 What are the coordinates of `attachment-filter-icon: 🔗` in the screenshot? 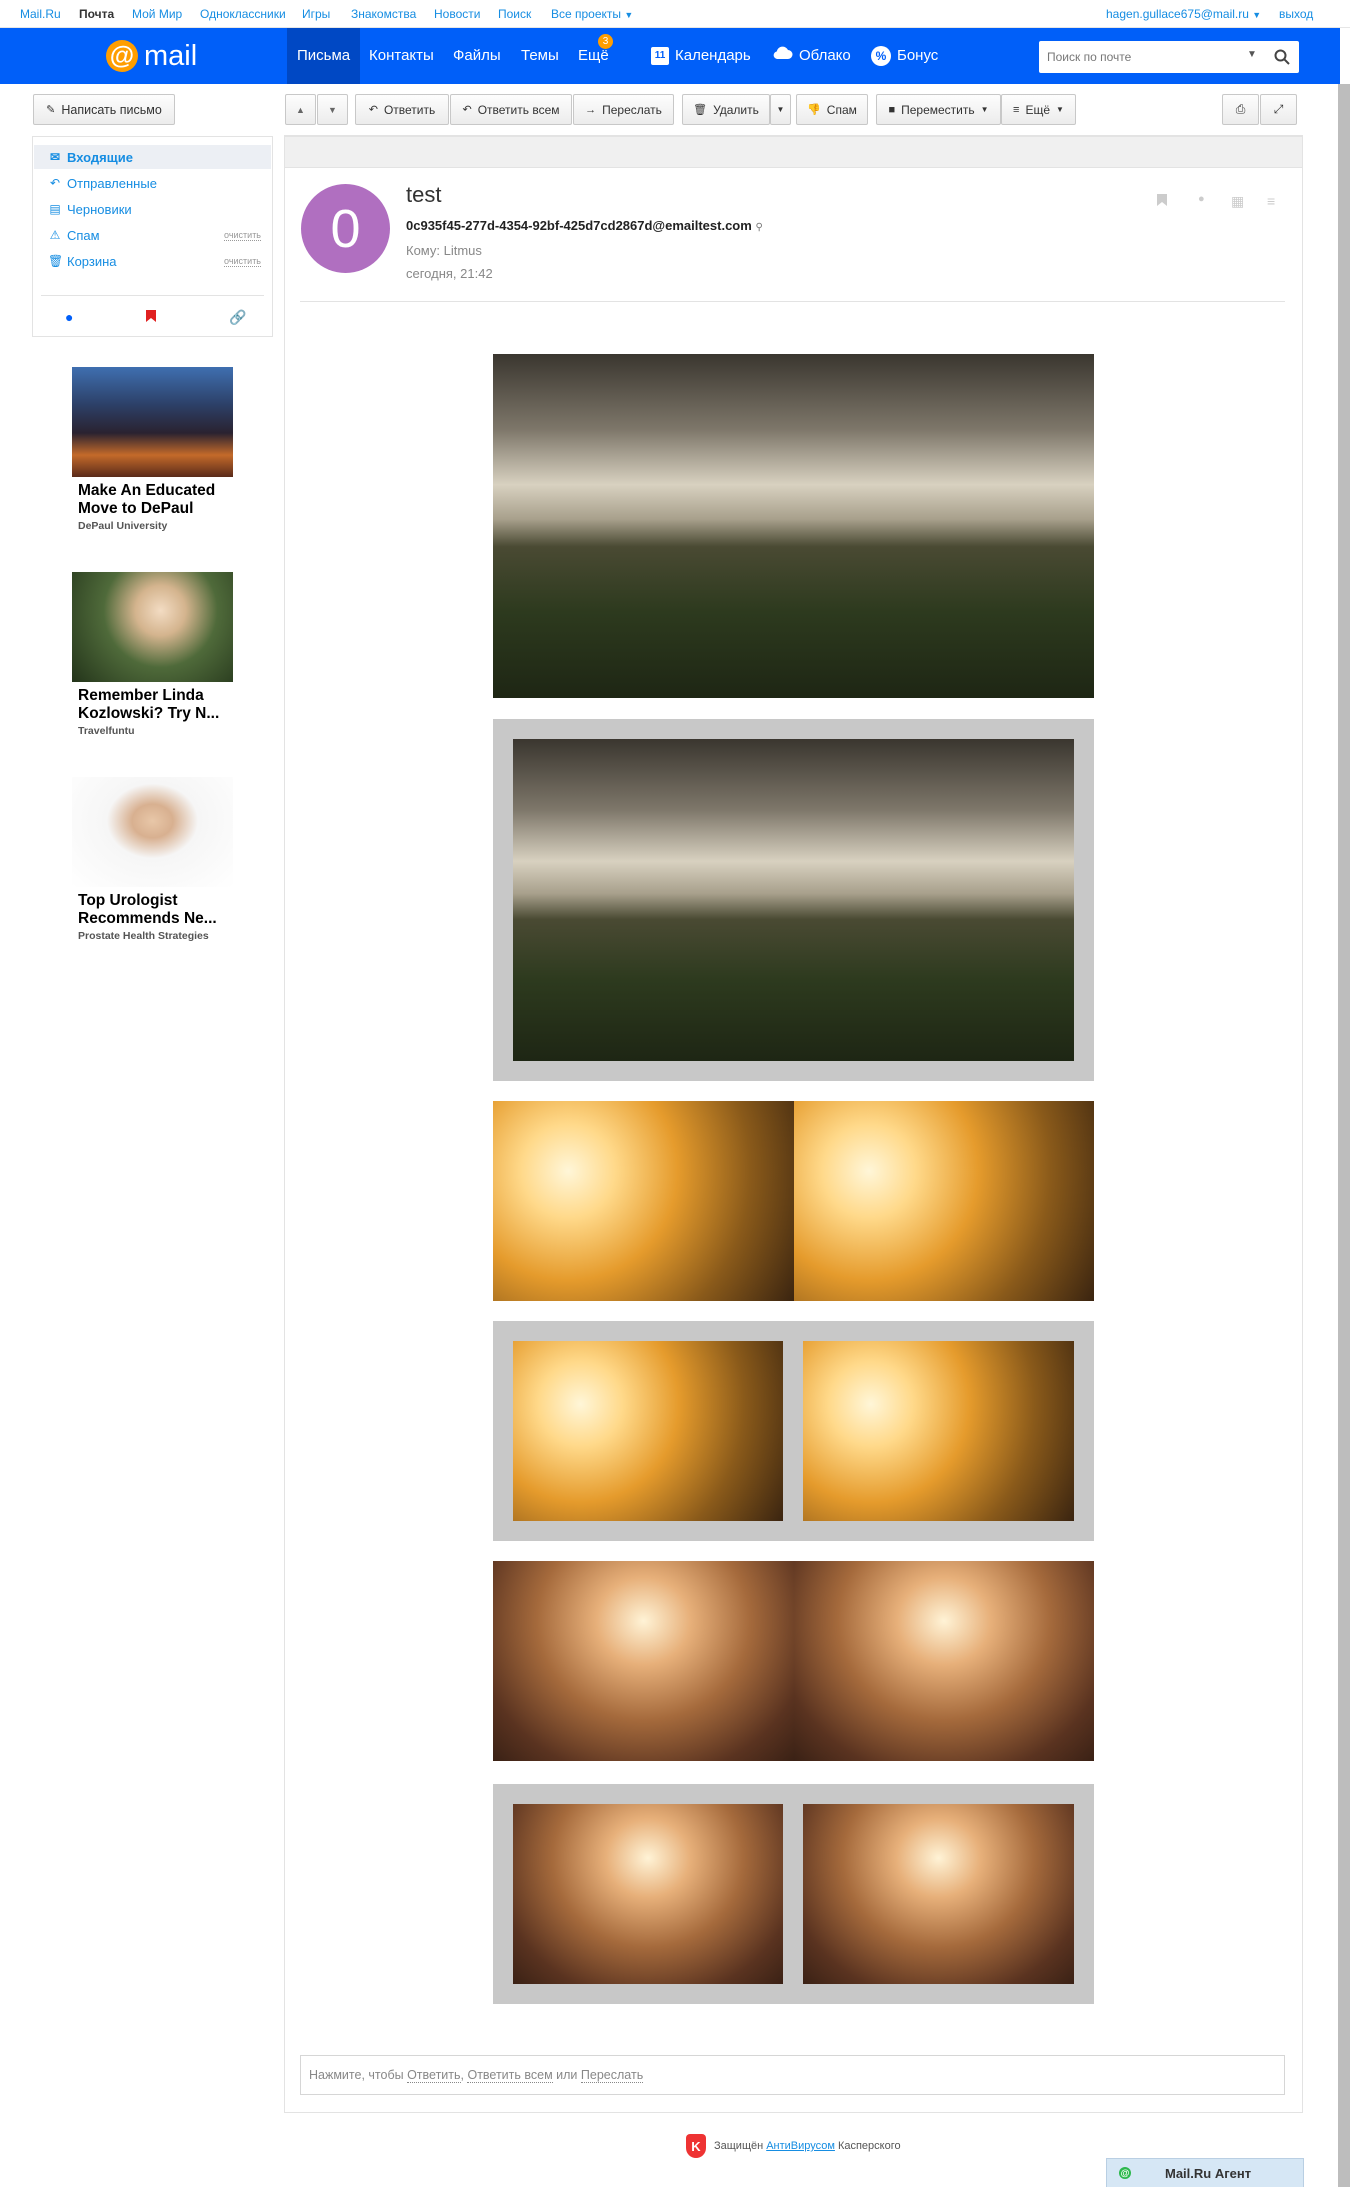 It's located at (237, 317).